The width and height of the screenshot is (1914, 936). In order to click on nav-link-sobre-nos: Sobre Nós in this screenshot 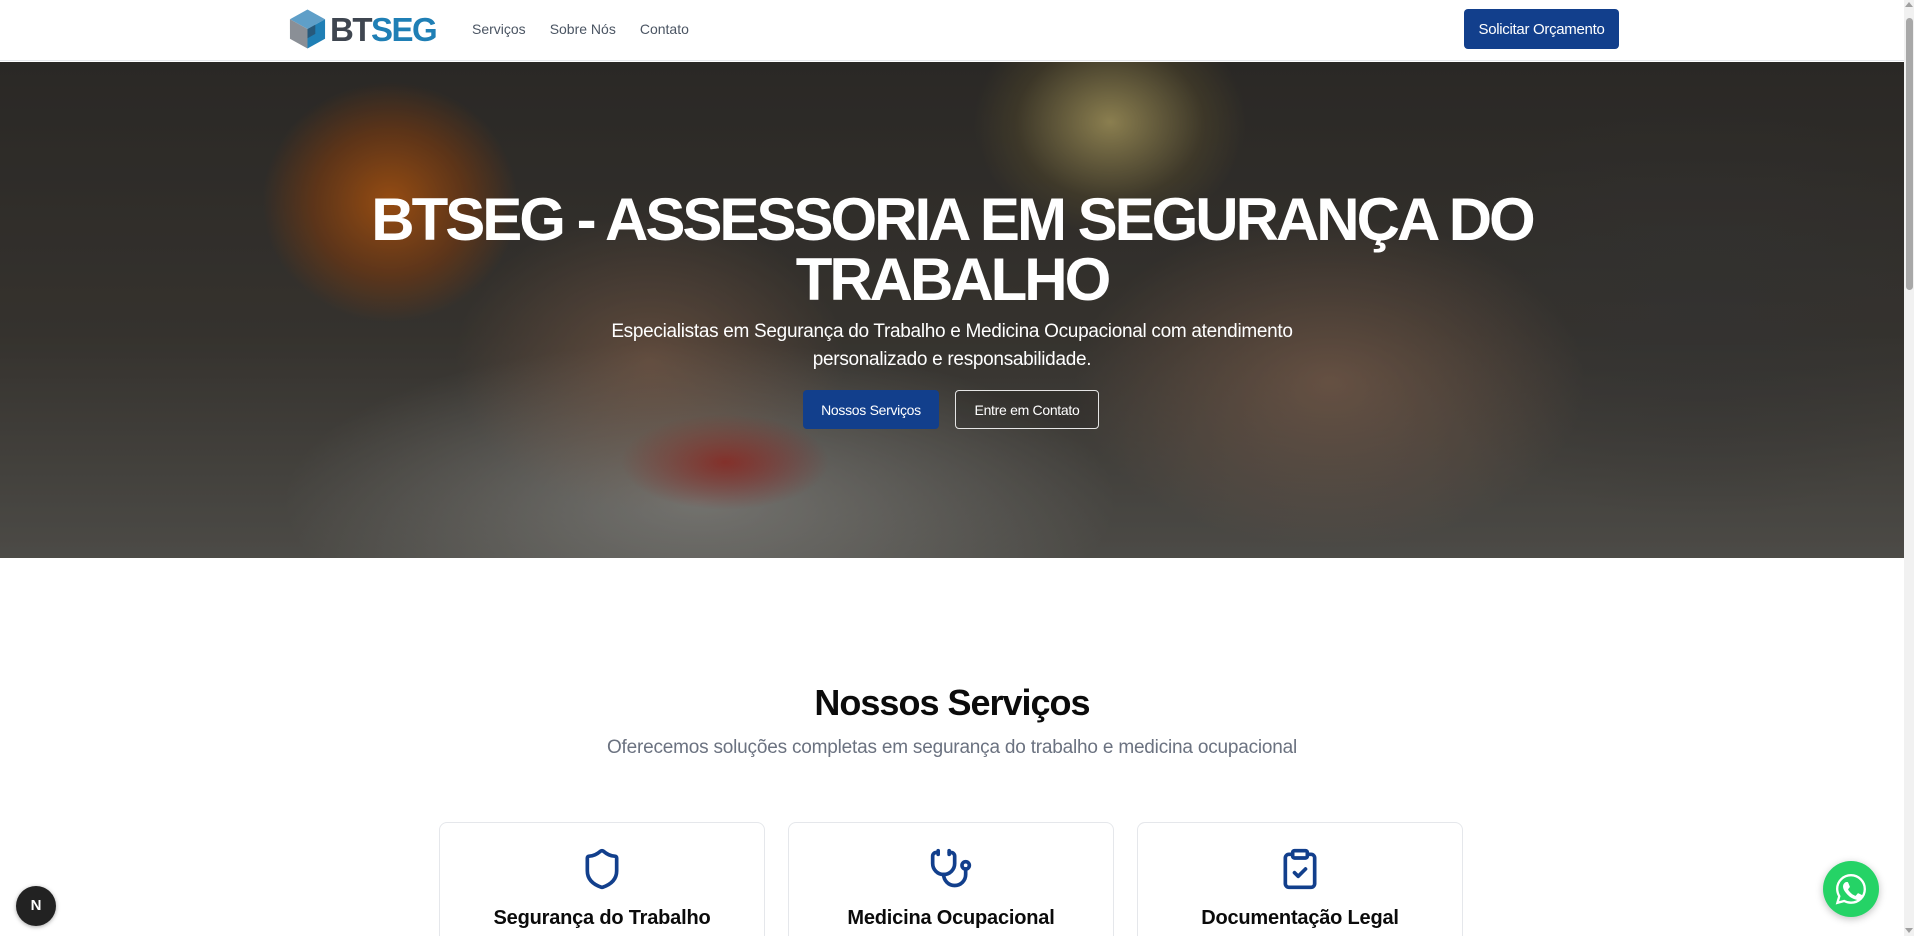, I will do `click(583, 29)`.